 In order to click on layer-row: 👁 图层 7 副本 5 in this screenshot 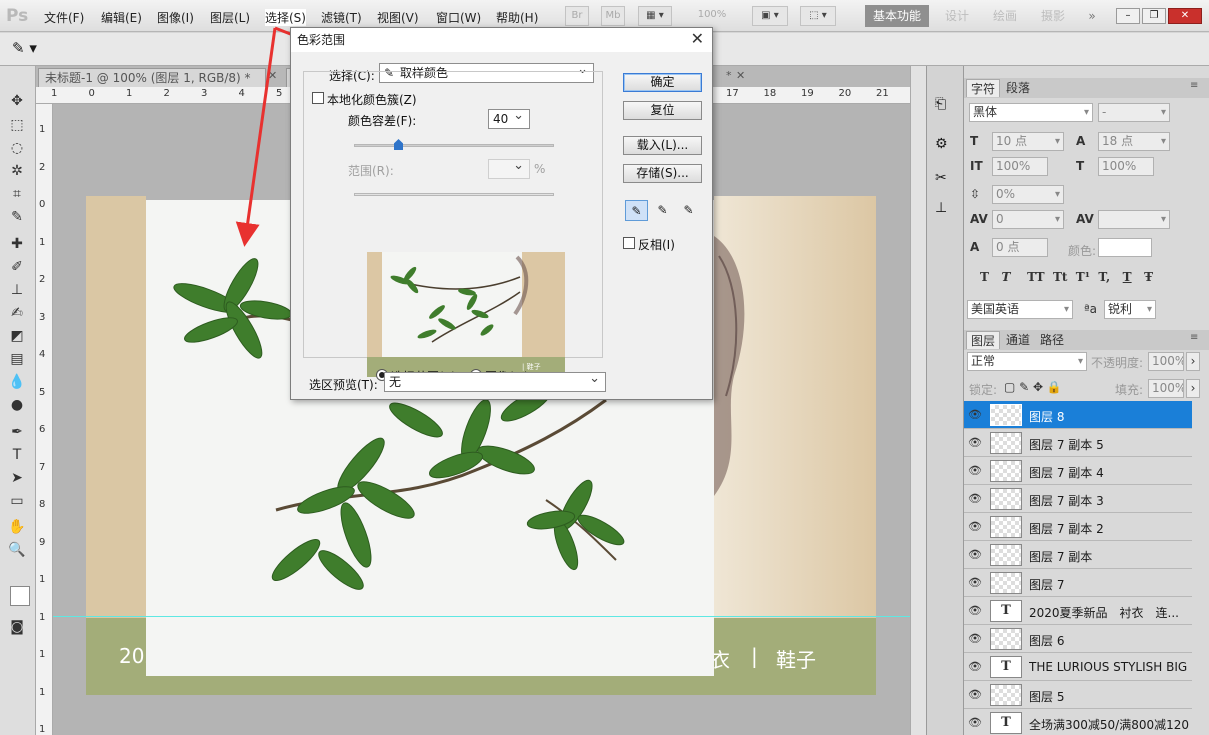, I will do `click(1078, 443)`.